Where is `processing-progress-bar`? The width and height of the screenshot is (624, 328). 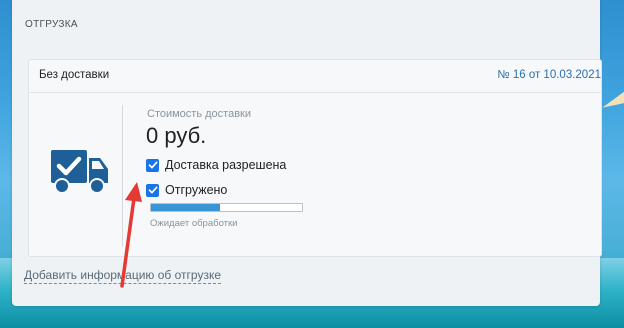
processing-progress-bar is located at coordinates (226, 207).